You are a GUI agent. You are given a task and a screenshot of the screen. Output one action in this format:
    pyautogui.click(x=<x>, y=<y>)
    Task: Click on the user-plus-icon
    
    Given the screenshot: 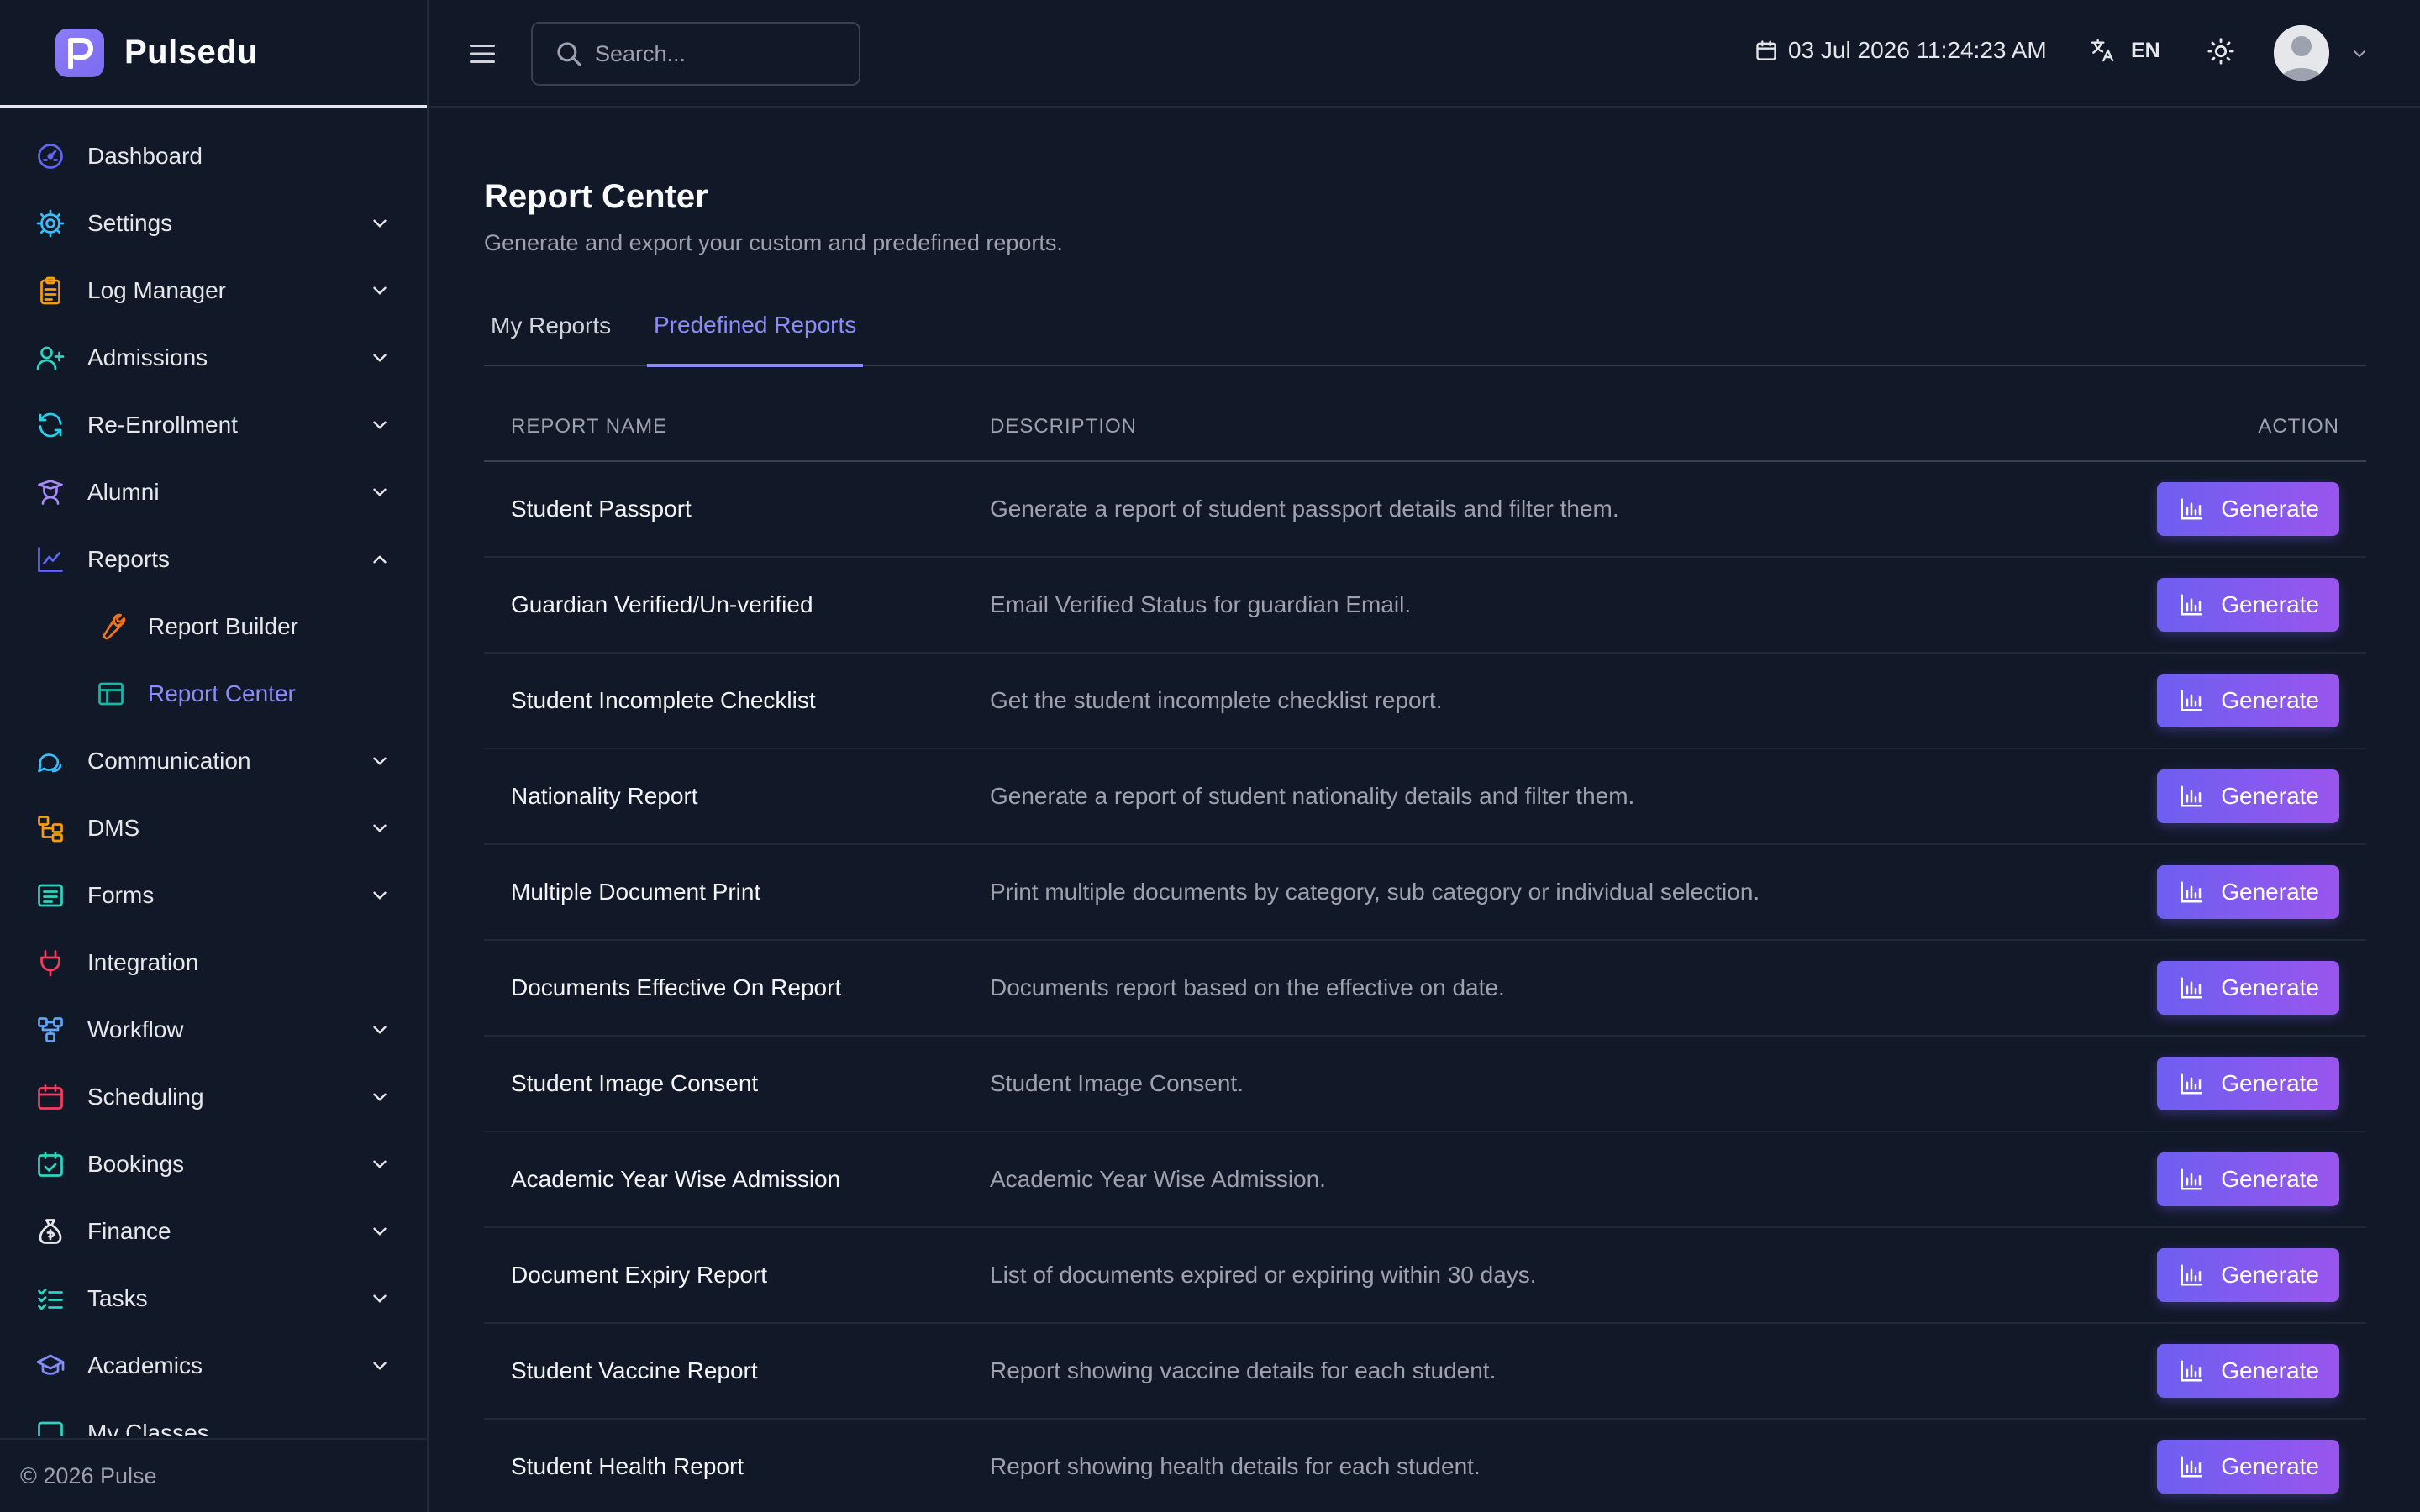 What is the action you would take?
    pyautogui.click(x=51, y=358)
    